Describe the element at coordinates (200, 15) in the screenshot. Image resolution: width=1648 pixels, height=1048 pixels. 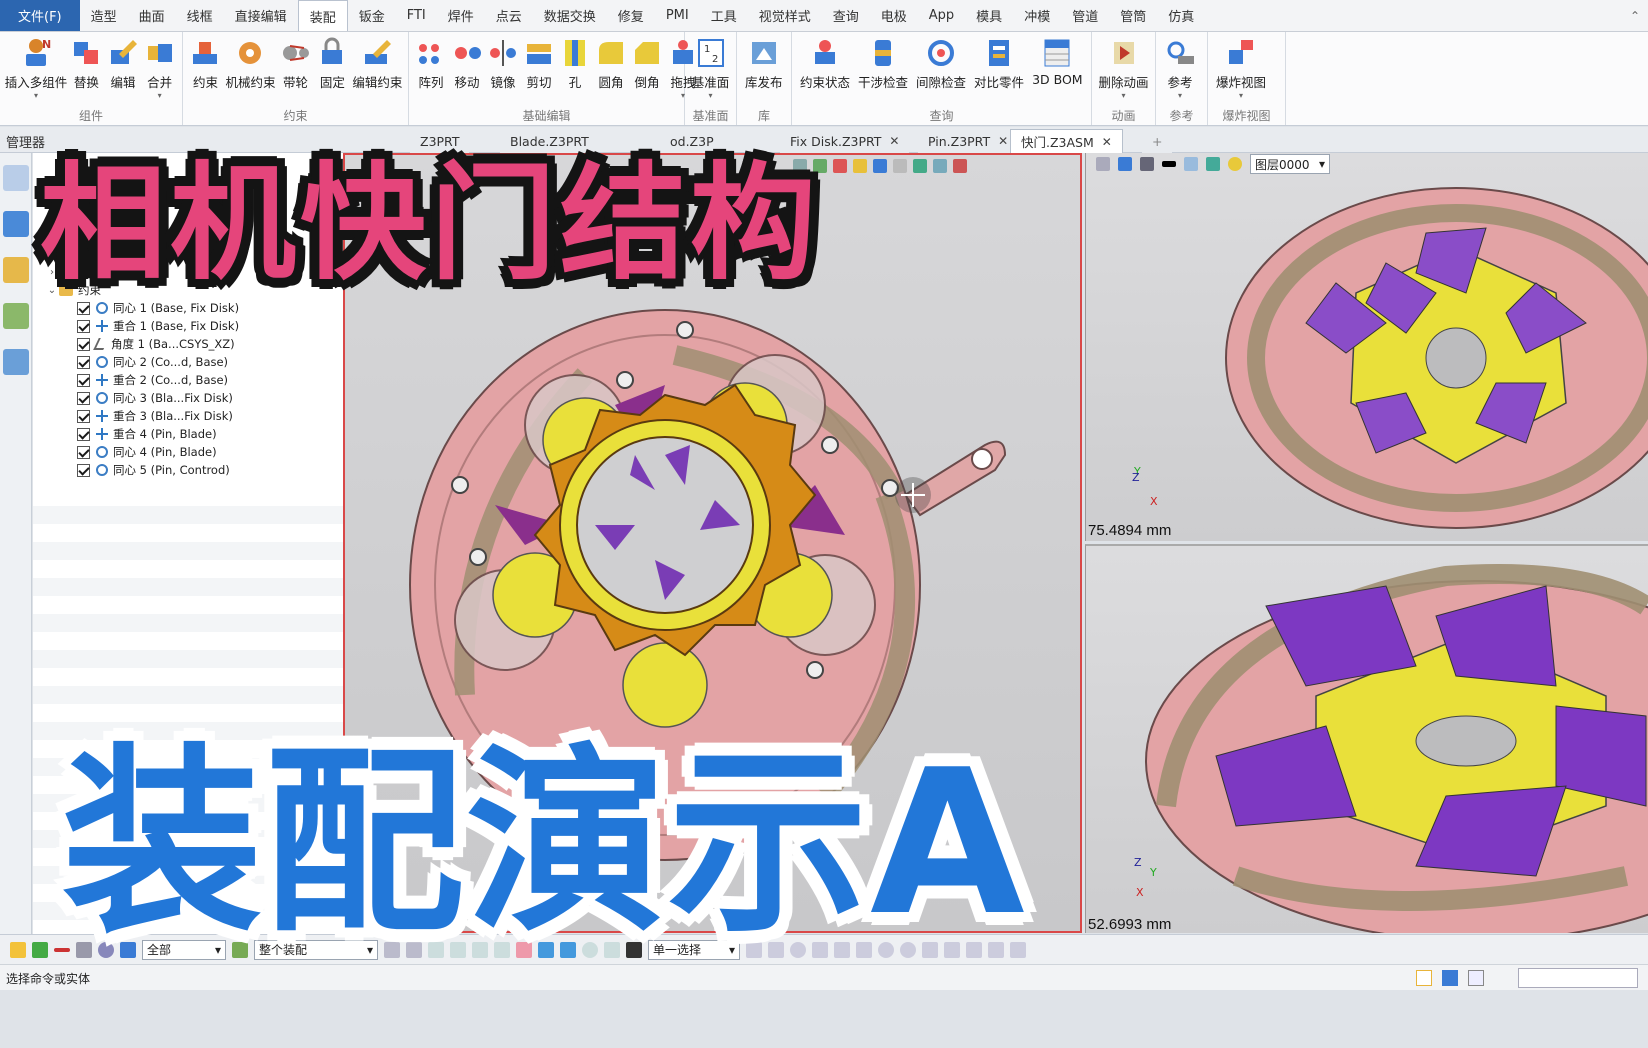
I see `menu-item-wireframe: 线框` at that location.